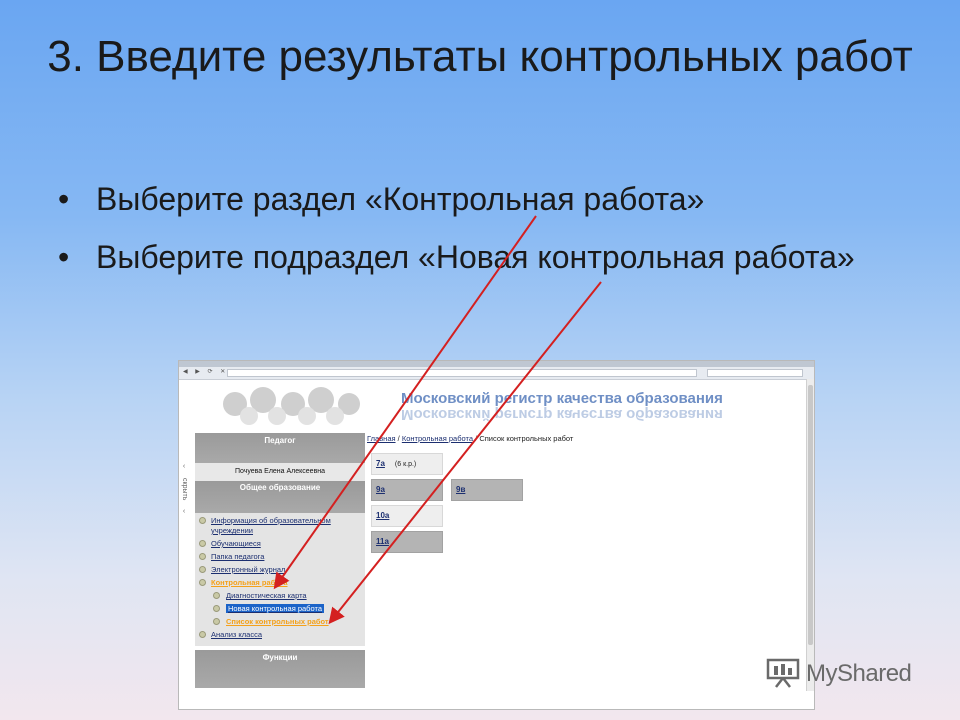 The image size is (960, 720). Describe the element at coordinates (381, 438) in the screenshot. I see `breadcrumb-home: Главная` at that location.